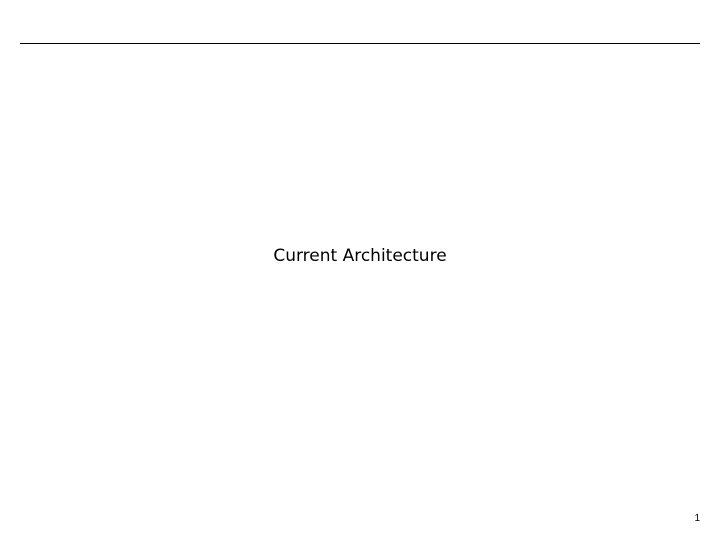 This screenshot has width=720, height=540. I want to click on slide-title: Current Architecture, so click(360, 256).